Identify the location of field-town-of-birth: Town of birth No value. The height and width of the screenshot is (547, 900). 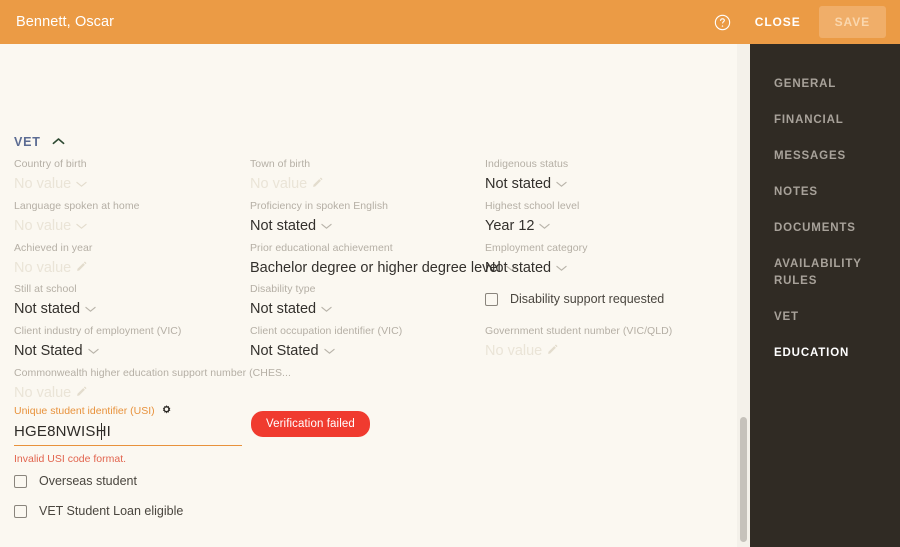
(286, 175).